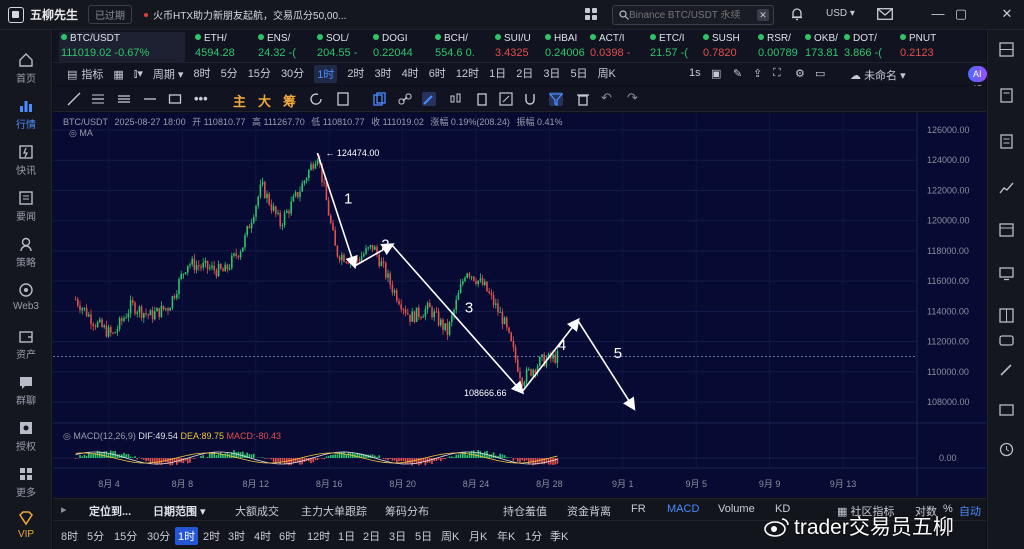 This screenshot has height=549, width=1024. What do you see at coordinates (551, 74) in the screenshot?
I see `period-12: 3日` at bounding box center [551, 74].